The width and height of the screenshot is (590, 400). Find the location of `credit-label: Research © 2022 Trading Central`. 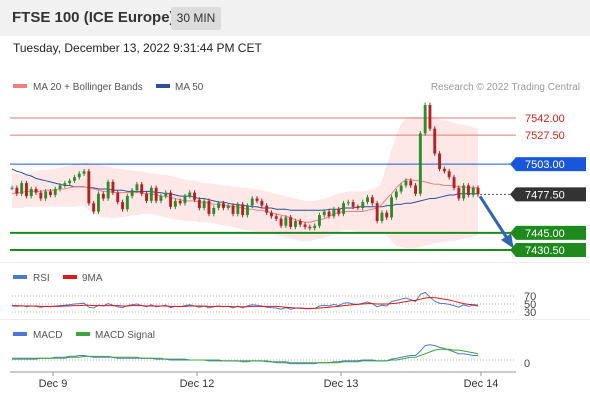

credit-label: Research © 2022 Trading Central is located at coordinates (505, 87).